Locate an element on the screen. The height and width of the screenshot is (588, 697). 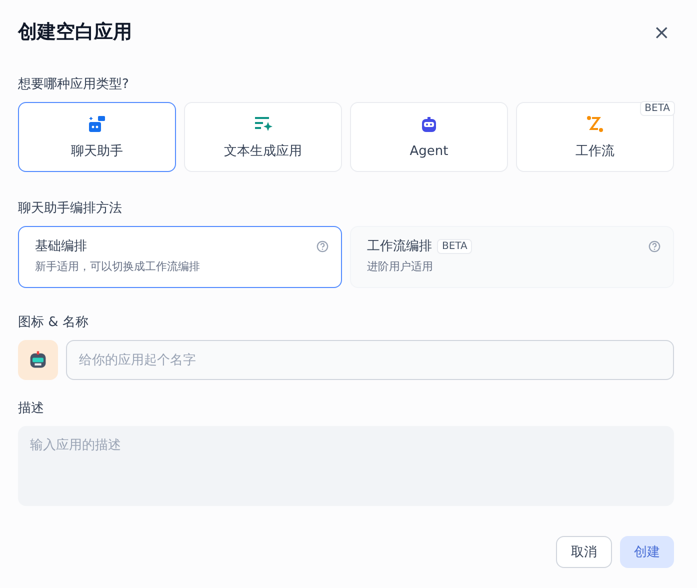
close-button: × is located at coordinates (661, 32).